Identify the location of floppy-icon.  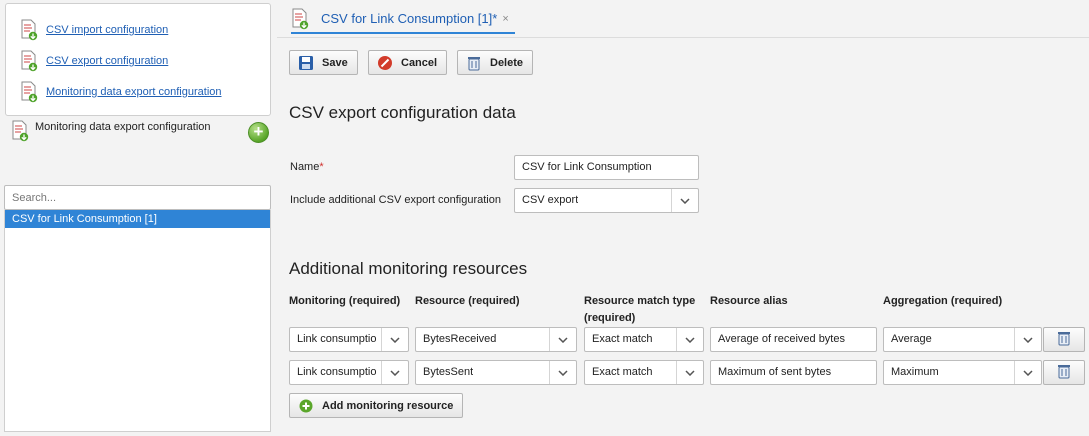
(306, 63).